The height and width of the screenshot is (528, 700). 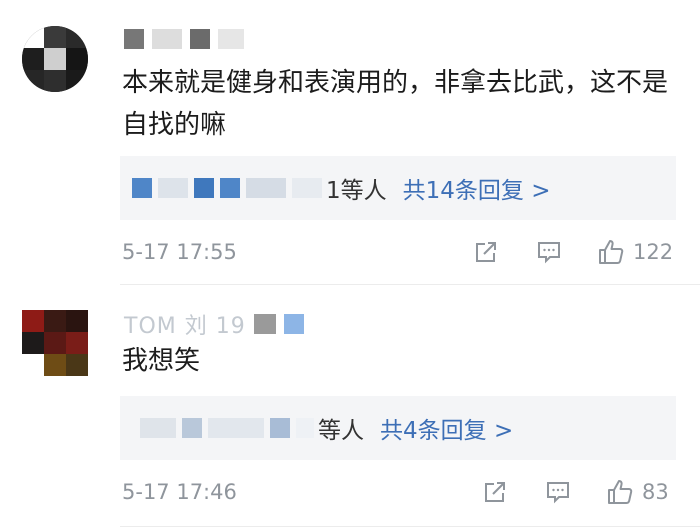 I want to click on comment-text: 本来就是健身和表演用的，非拿去比武，这不是自找的嘛, so click(x=395, y=104).